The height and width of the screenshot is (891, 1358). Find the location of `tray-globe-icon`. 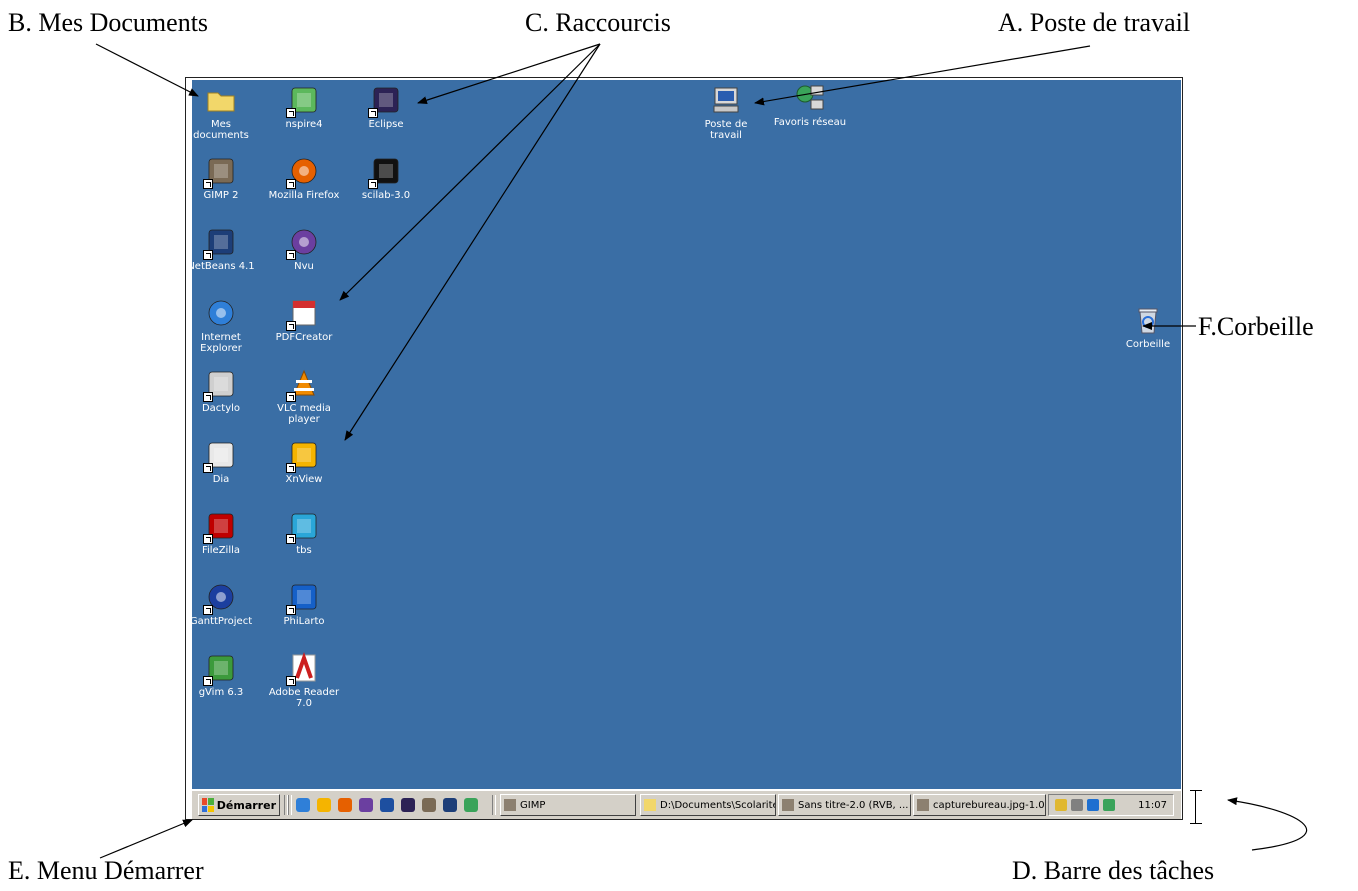

tray-globe-icon is located at coordinates (1109, 805).